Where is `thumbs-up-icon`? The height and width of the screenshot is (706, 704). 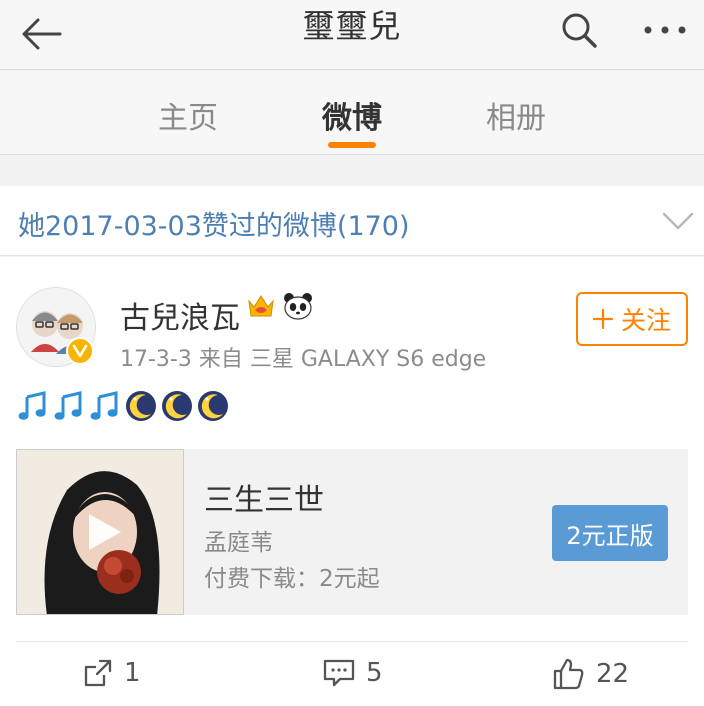
thumbs-up-icon is located at coordinates (568, 674).